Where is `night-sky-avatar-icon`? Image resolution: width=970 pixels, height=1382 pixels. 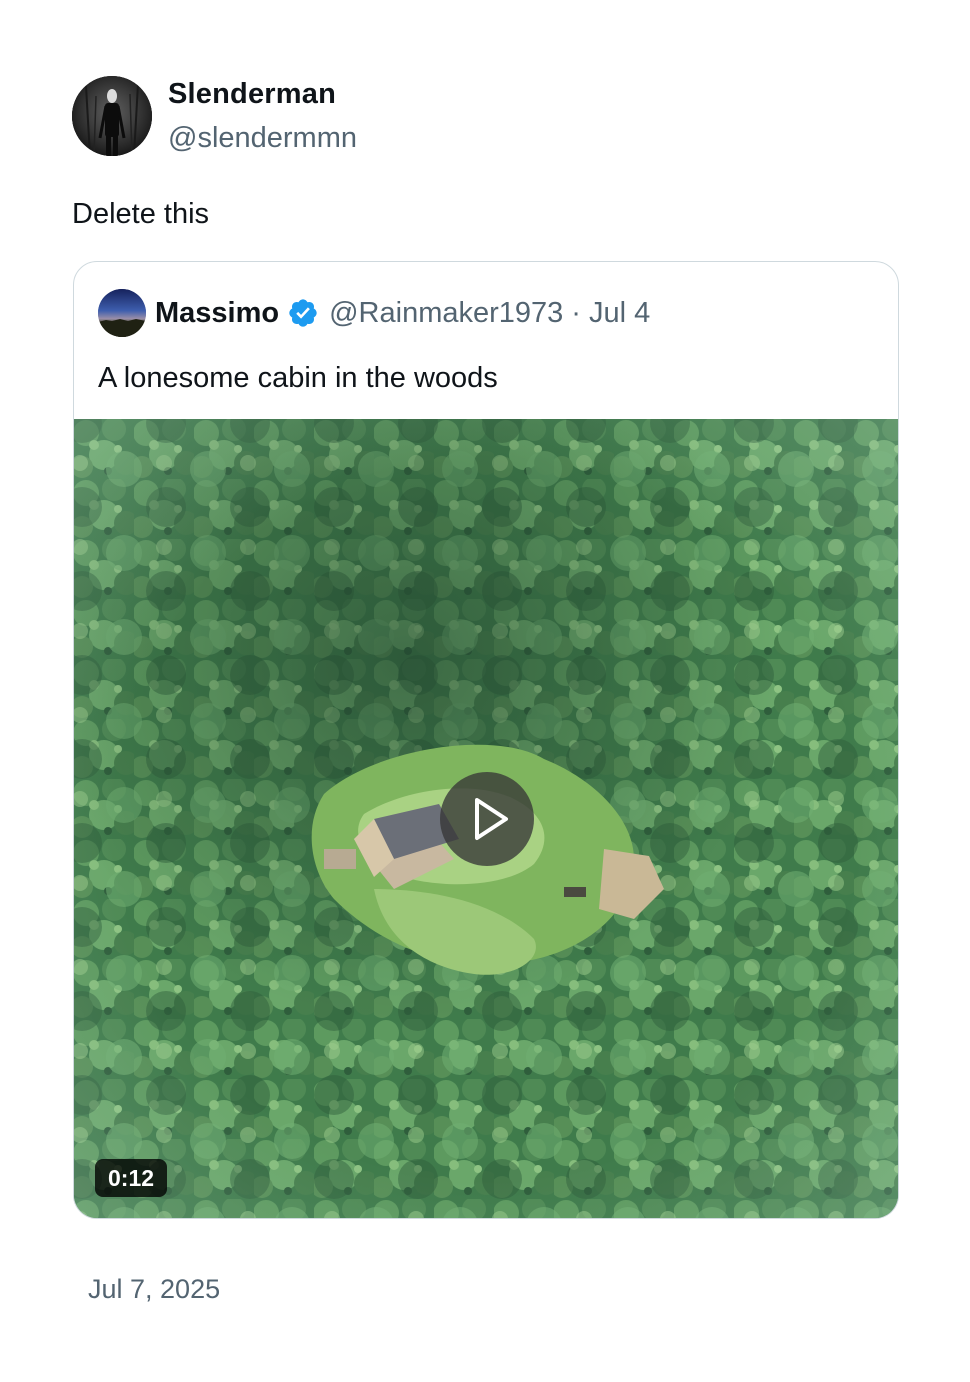
night-sky-avatar-icon is located at coordinates (122, 313).